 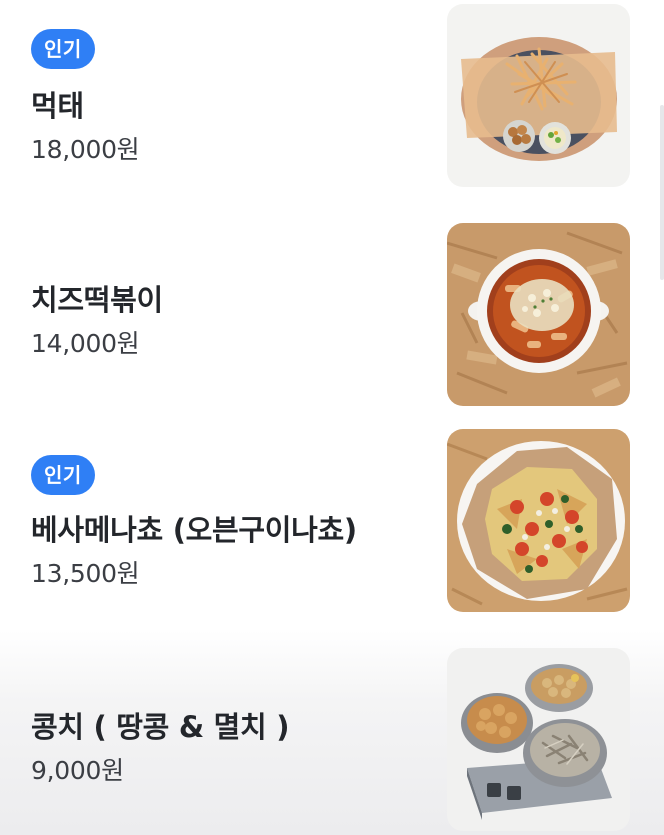 I want to click on menu-item-name: 콩치 ( 땅콩 & 멸치 ), so click(x=160, y=727).